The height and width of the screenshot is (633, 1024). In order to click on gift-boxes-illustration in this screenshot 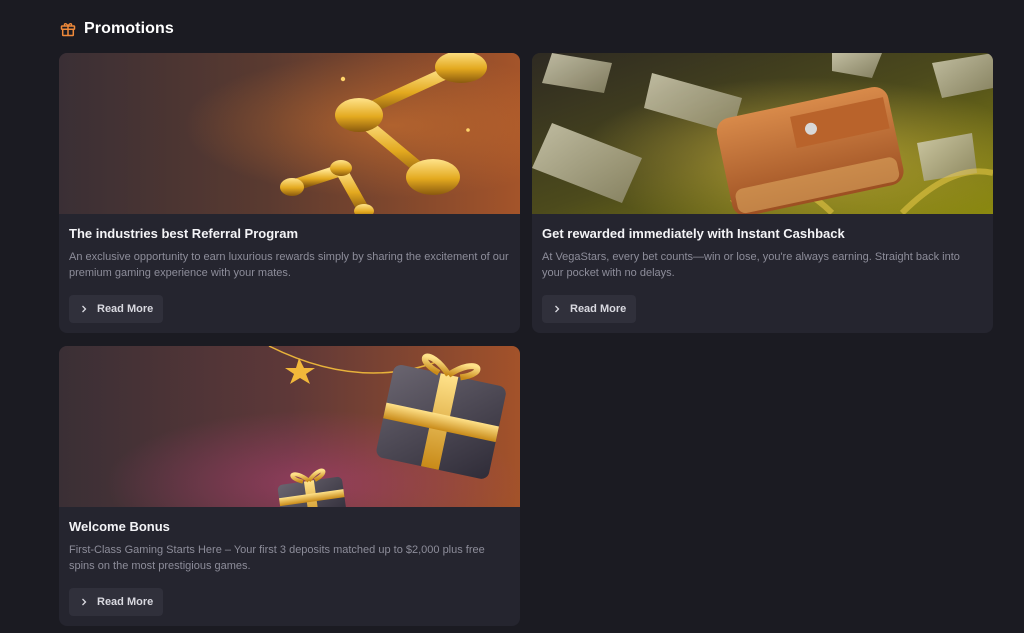, I will do `click(289, 426)`.